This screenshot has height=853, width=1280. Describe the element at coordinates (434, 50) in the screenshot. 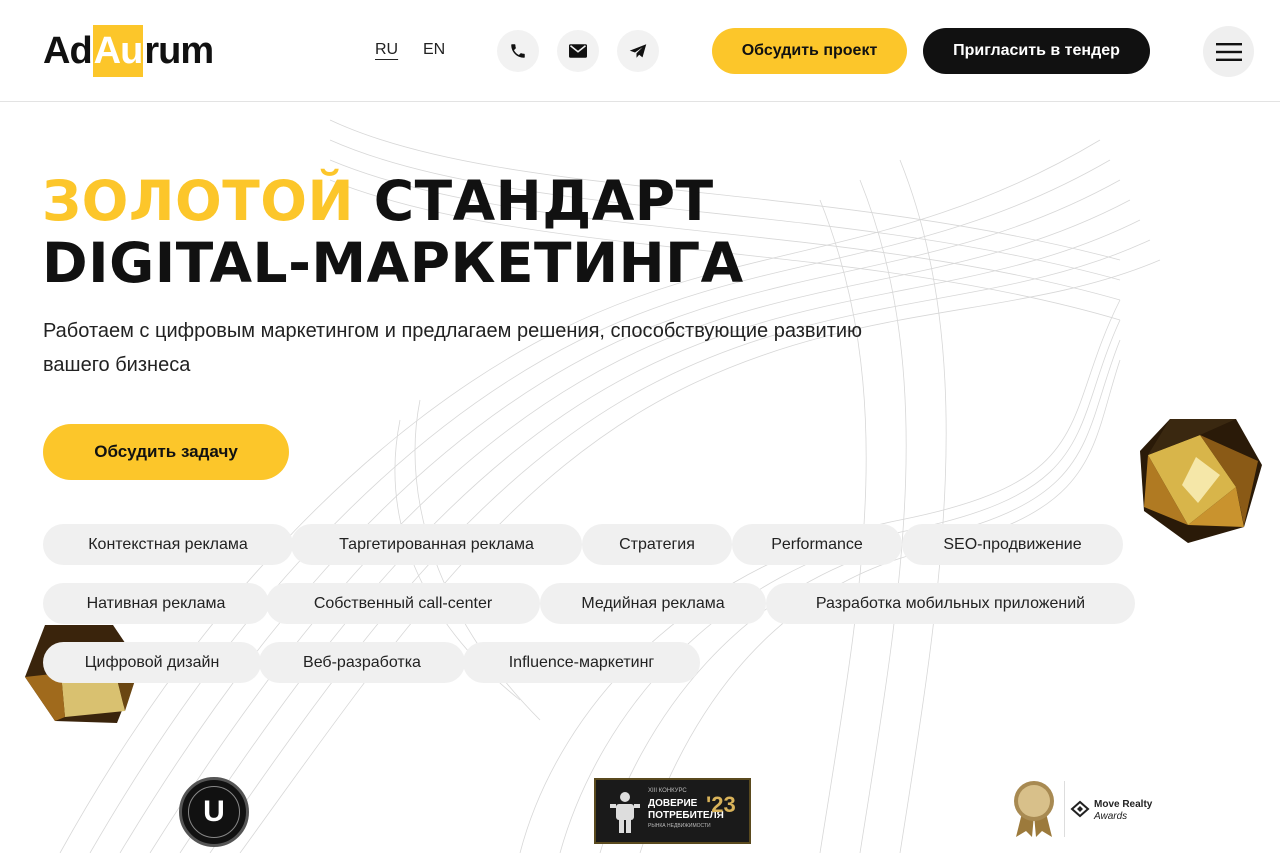

I see `lang-en-link: EN` at that location.